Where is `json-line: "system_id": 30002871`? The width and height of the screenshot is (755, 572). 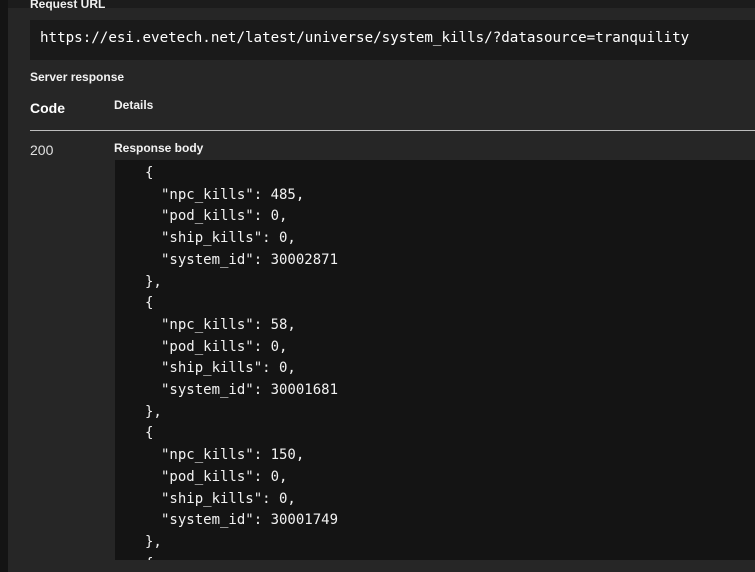 json-line: "system_id": 30002871 is located at coordinates (250, 259).